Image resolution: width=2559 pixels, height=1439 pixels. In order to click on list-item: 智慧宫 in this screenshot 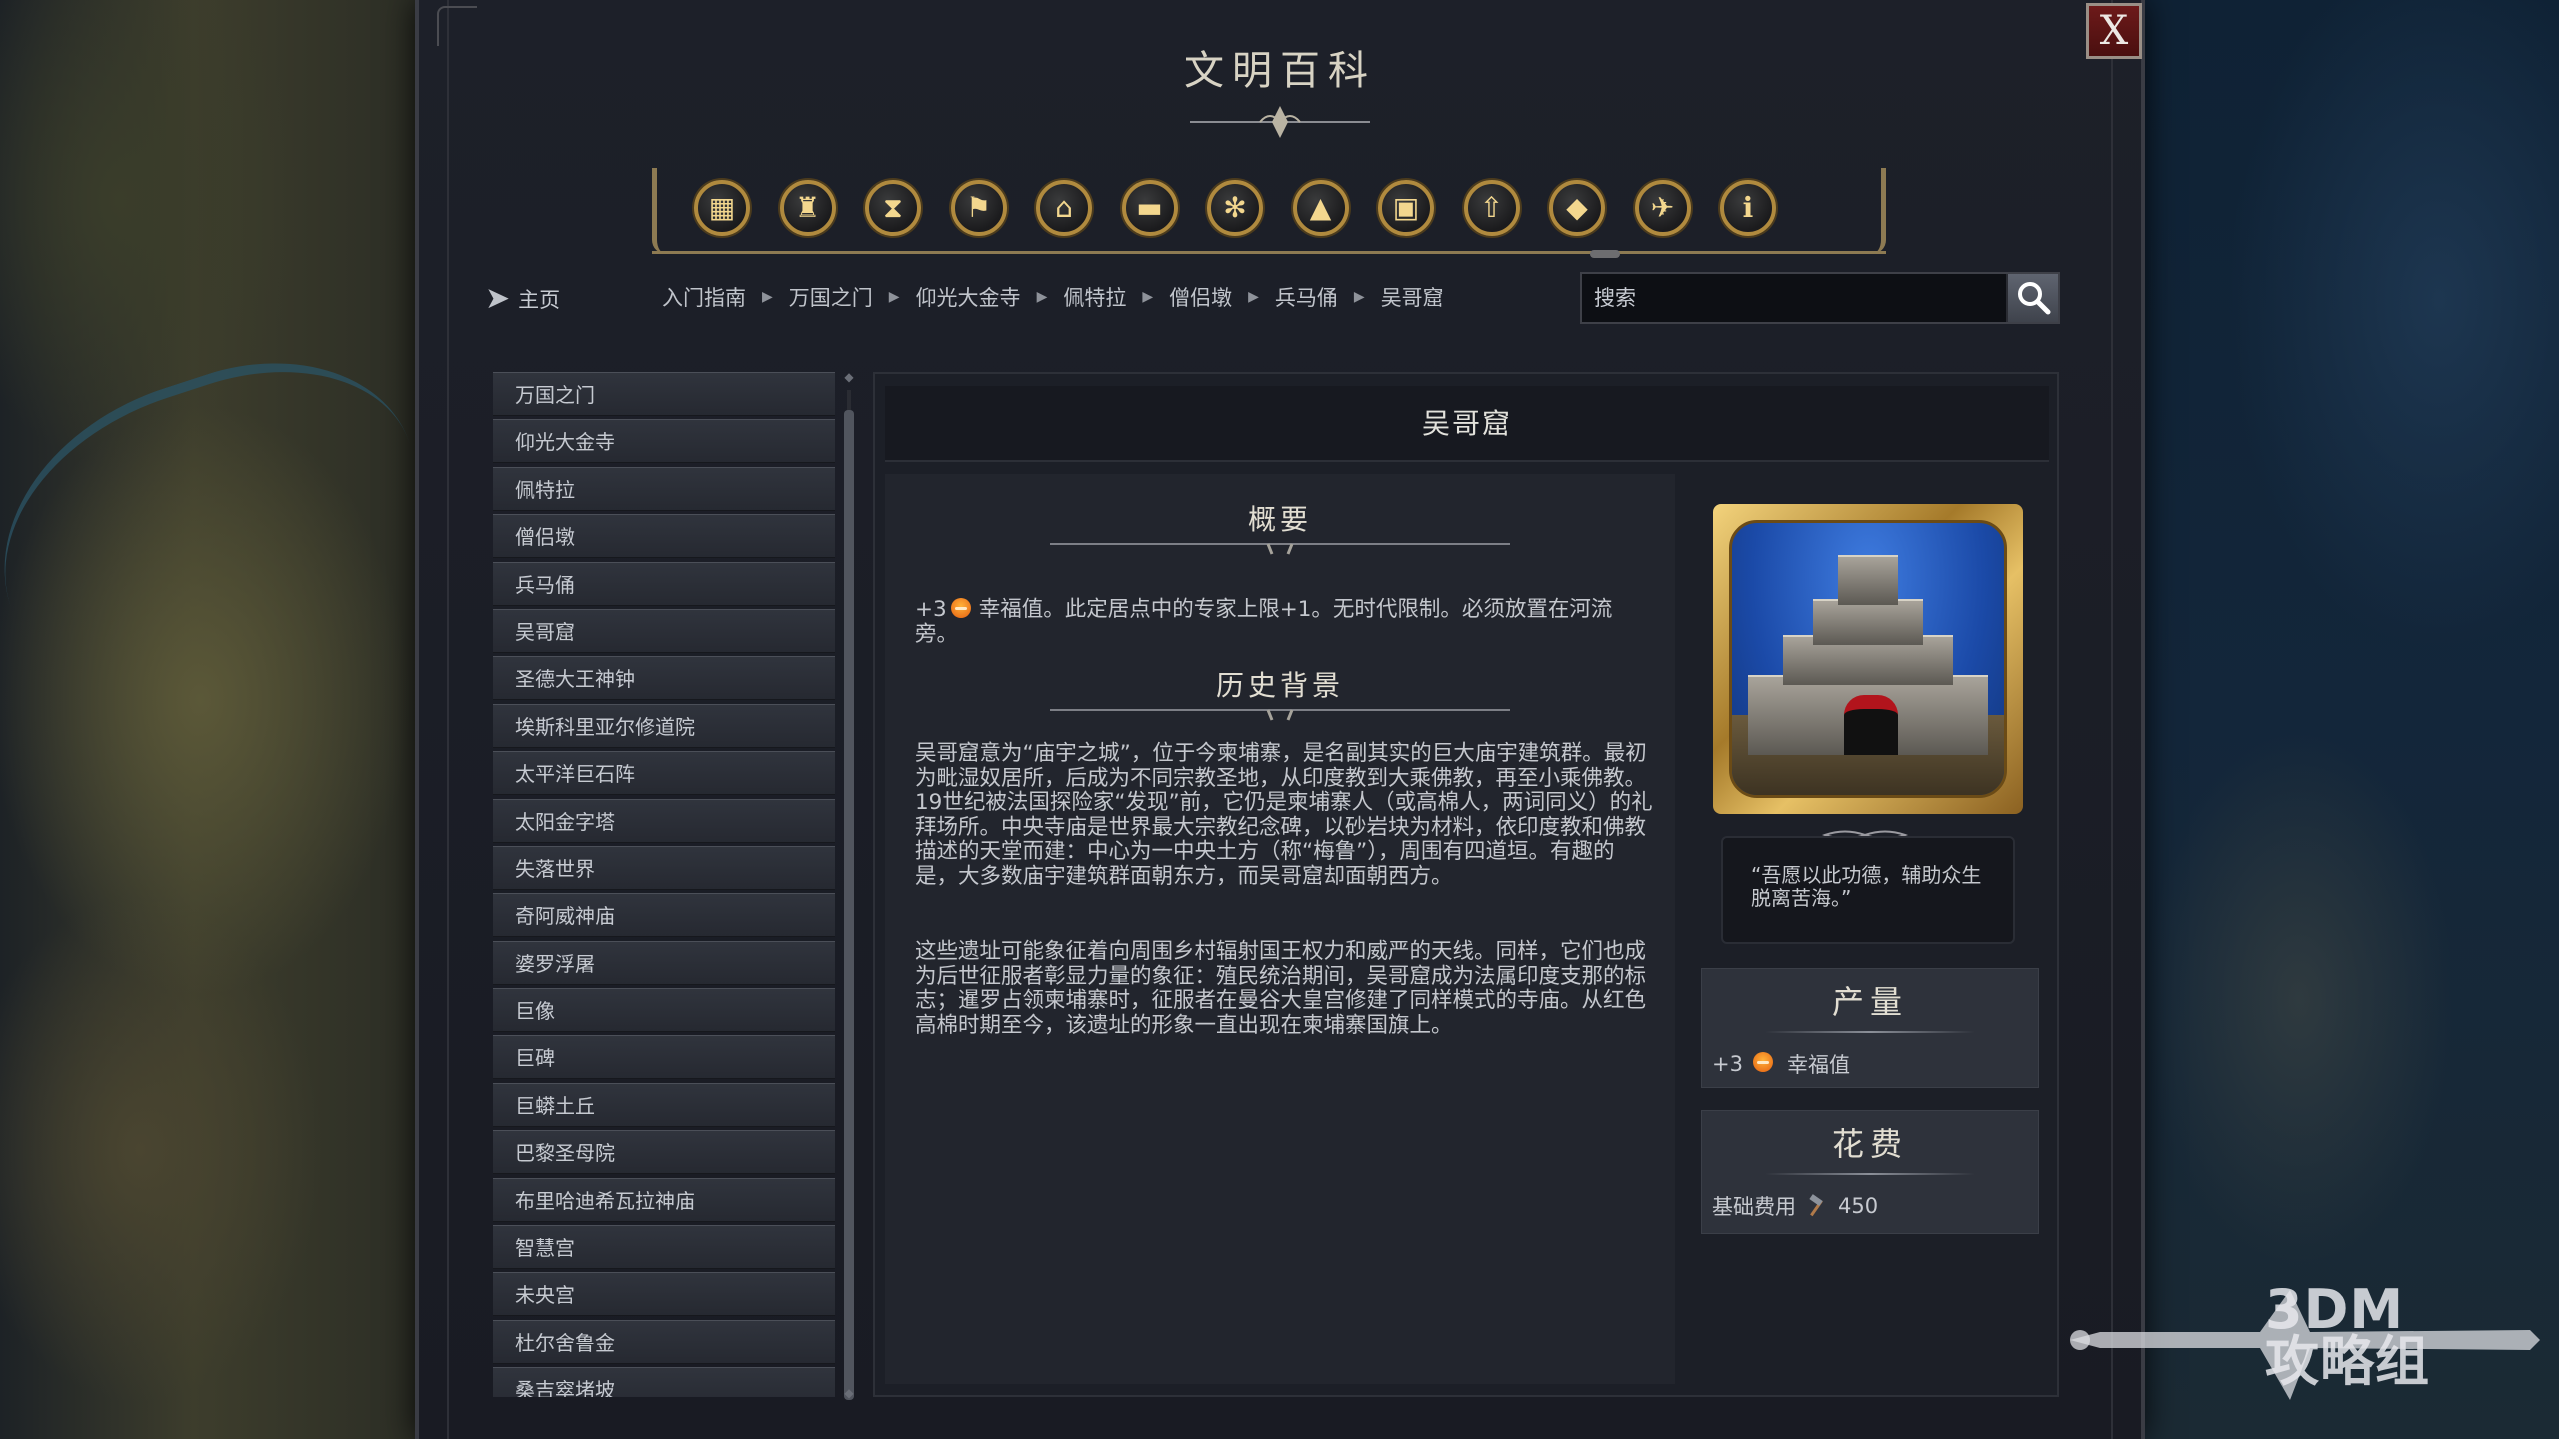, I will do `click(664, 1247)`.